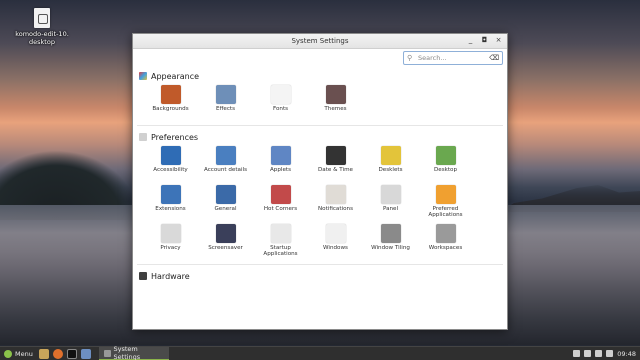 The height and width of the screenshot is (360, 640). What do you see at coordinates (143, 276) in the screenshot?
I see `hardware-section-icon` at bounding box center [143, 276].